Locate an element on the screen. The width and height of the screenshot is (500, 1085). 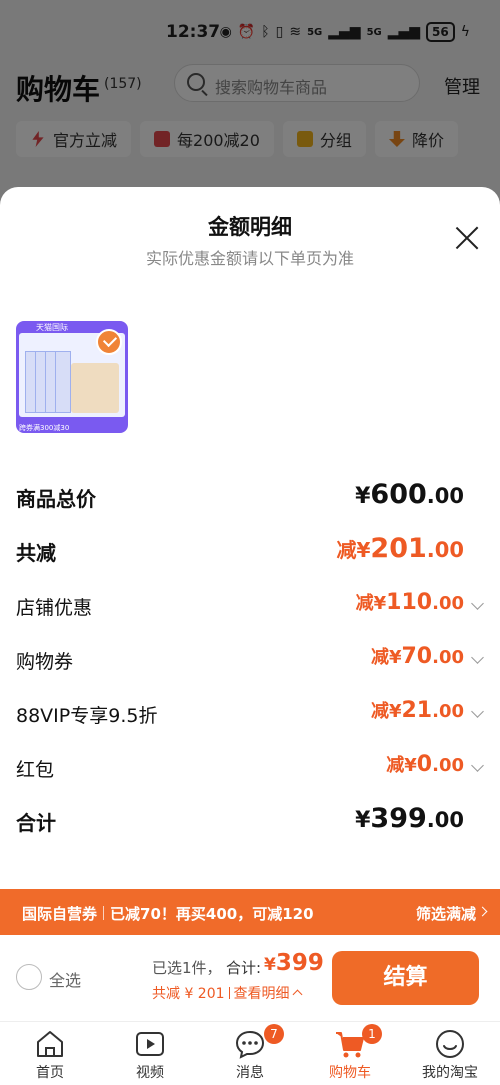
tab-my-taobao: 我的淘宝 is located at coordinates (450, 1053).